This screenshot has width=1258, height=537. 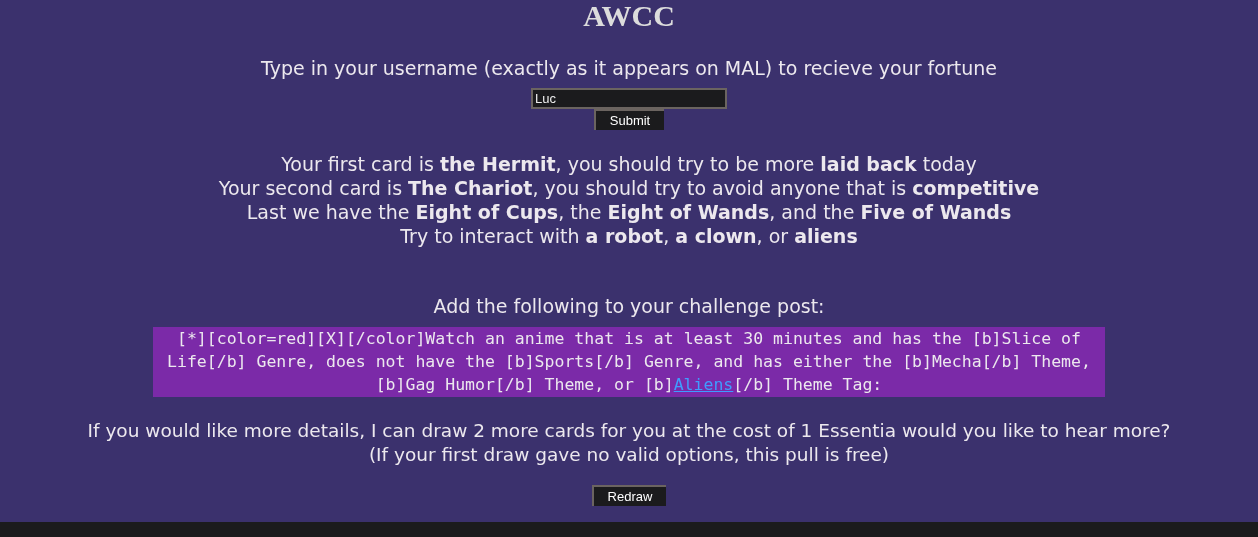 What do you see at coordinates (629, 236) in the screenshot?
I see `fortune-text: Try to interact with a robot, a clown, or aliens` at bounding box center [629, 236].